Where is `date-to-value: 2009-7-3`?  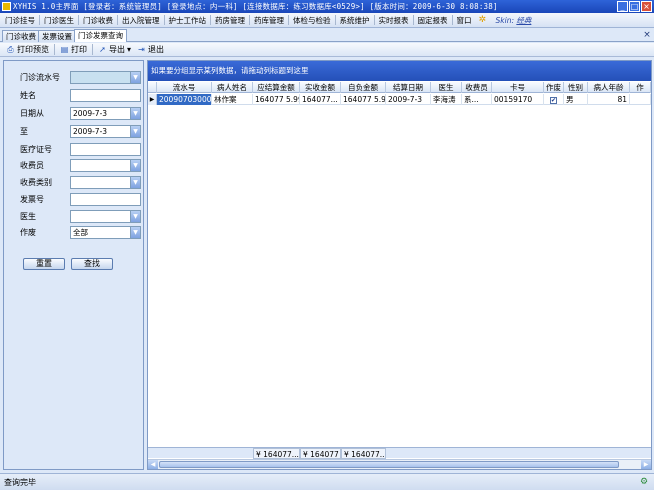 date-to-value: 2009-7-3 is located at coordinates (90, 131).